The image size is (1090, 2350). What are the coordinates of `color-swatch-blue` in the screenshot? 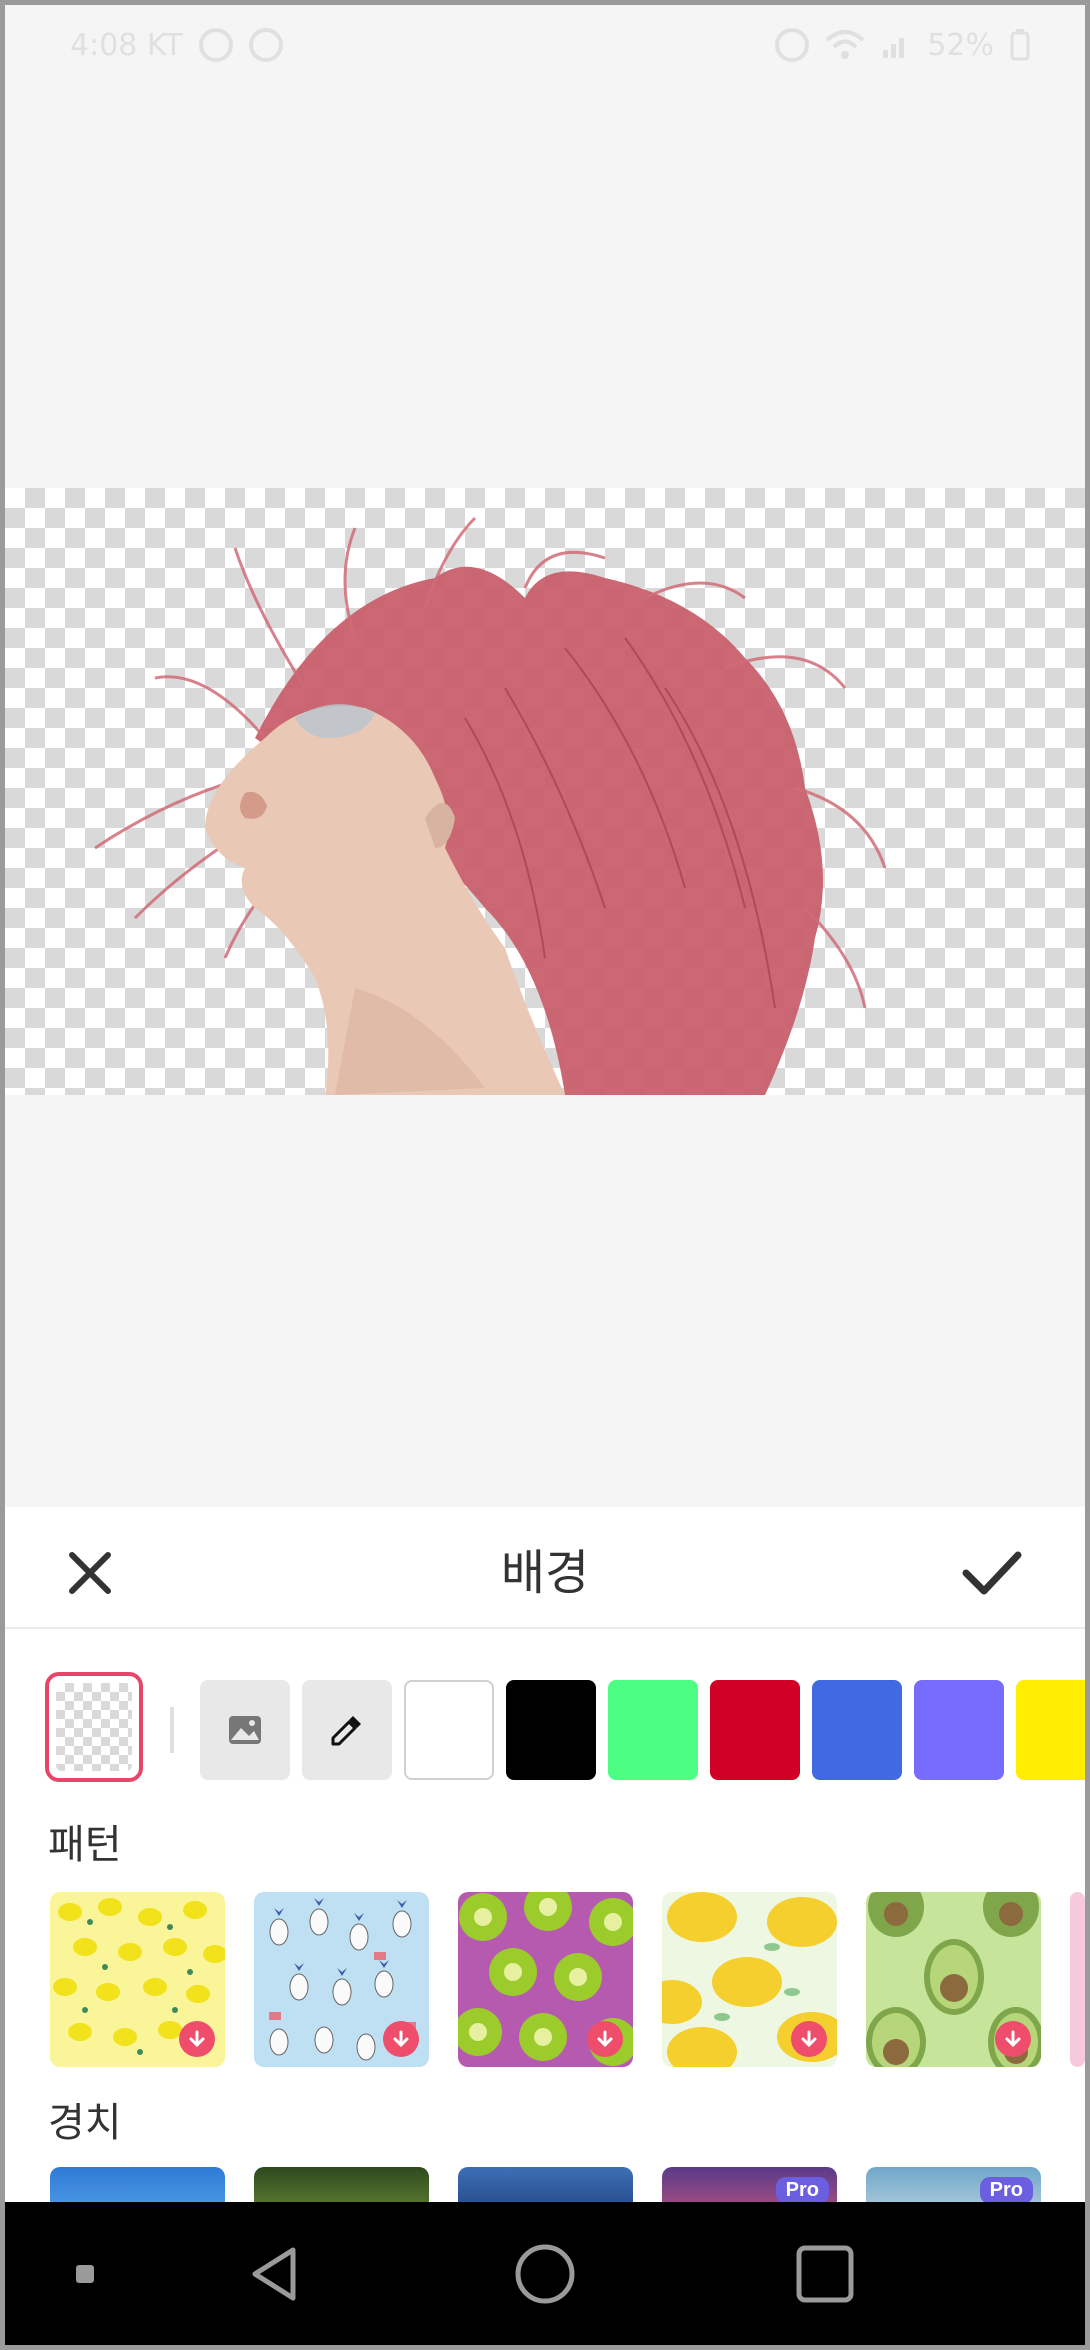 It's located at (857, 1730).